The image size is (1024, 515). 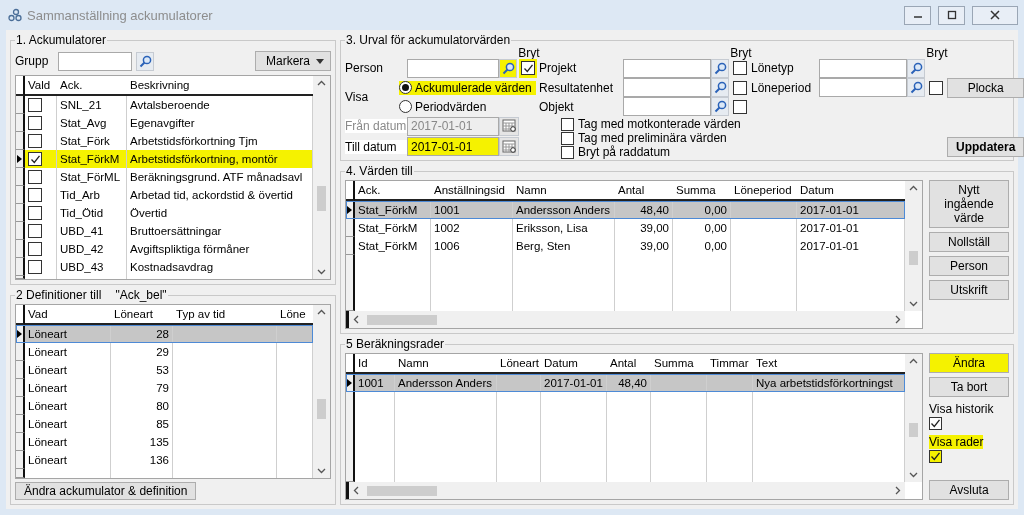 What do you see at coordinates (453, 146) in the screenshot?
I see `date-field: 2017-01-01` at bounding box center [453, 146].